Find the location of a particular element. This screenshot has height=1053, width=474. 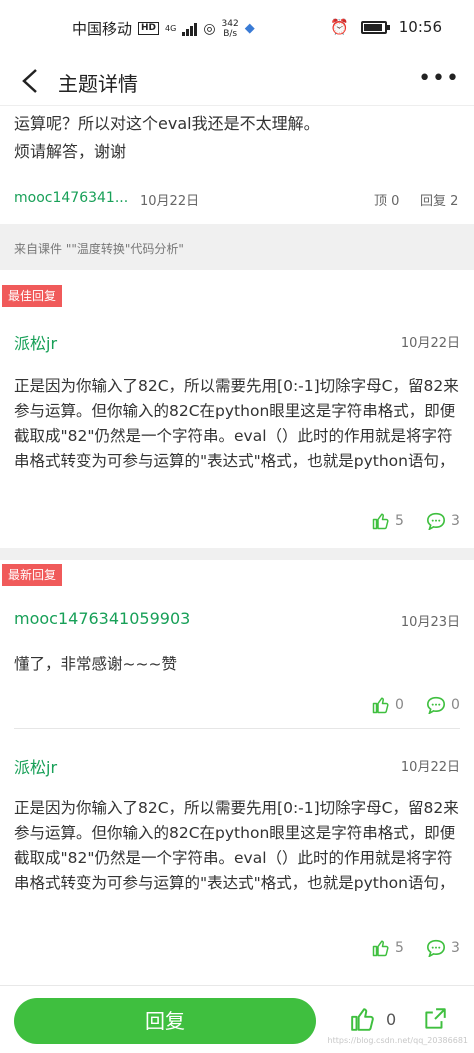

question-date: 10月22日 is located at coordinates (170, 201).